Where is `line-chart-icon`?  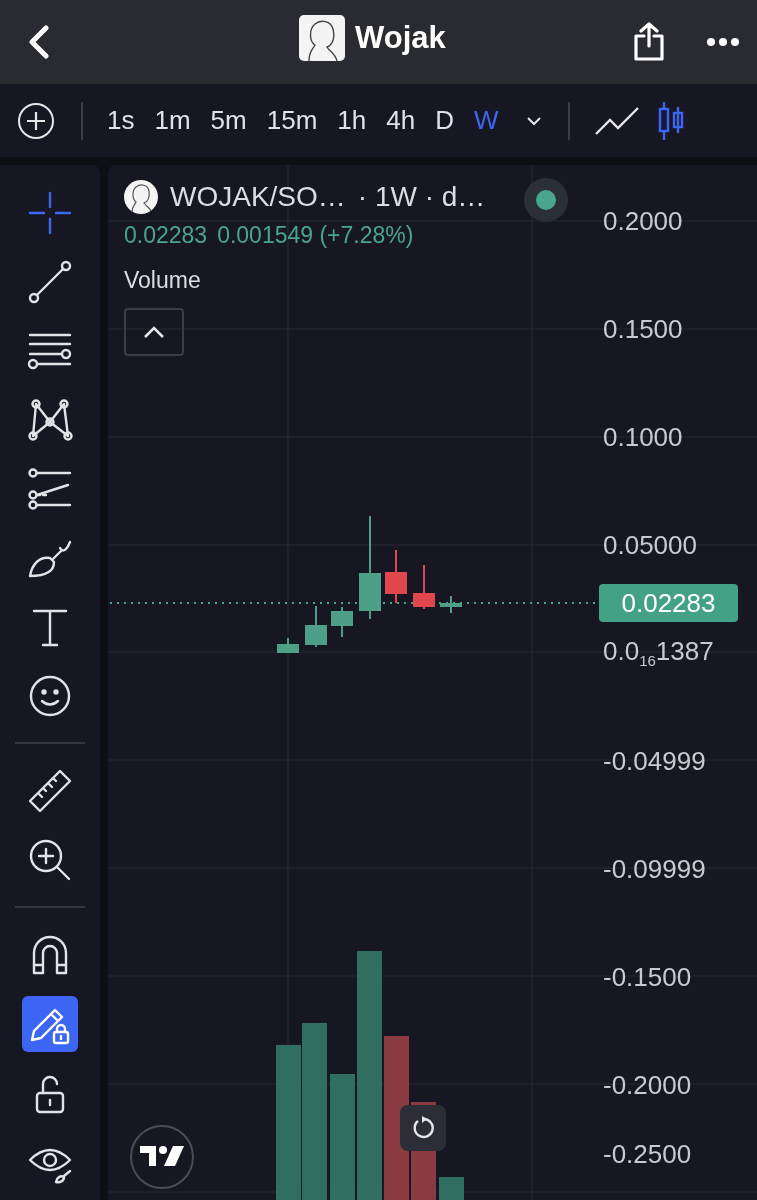 line-chart-icon is located at coordinates (617, 120).